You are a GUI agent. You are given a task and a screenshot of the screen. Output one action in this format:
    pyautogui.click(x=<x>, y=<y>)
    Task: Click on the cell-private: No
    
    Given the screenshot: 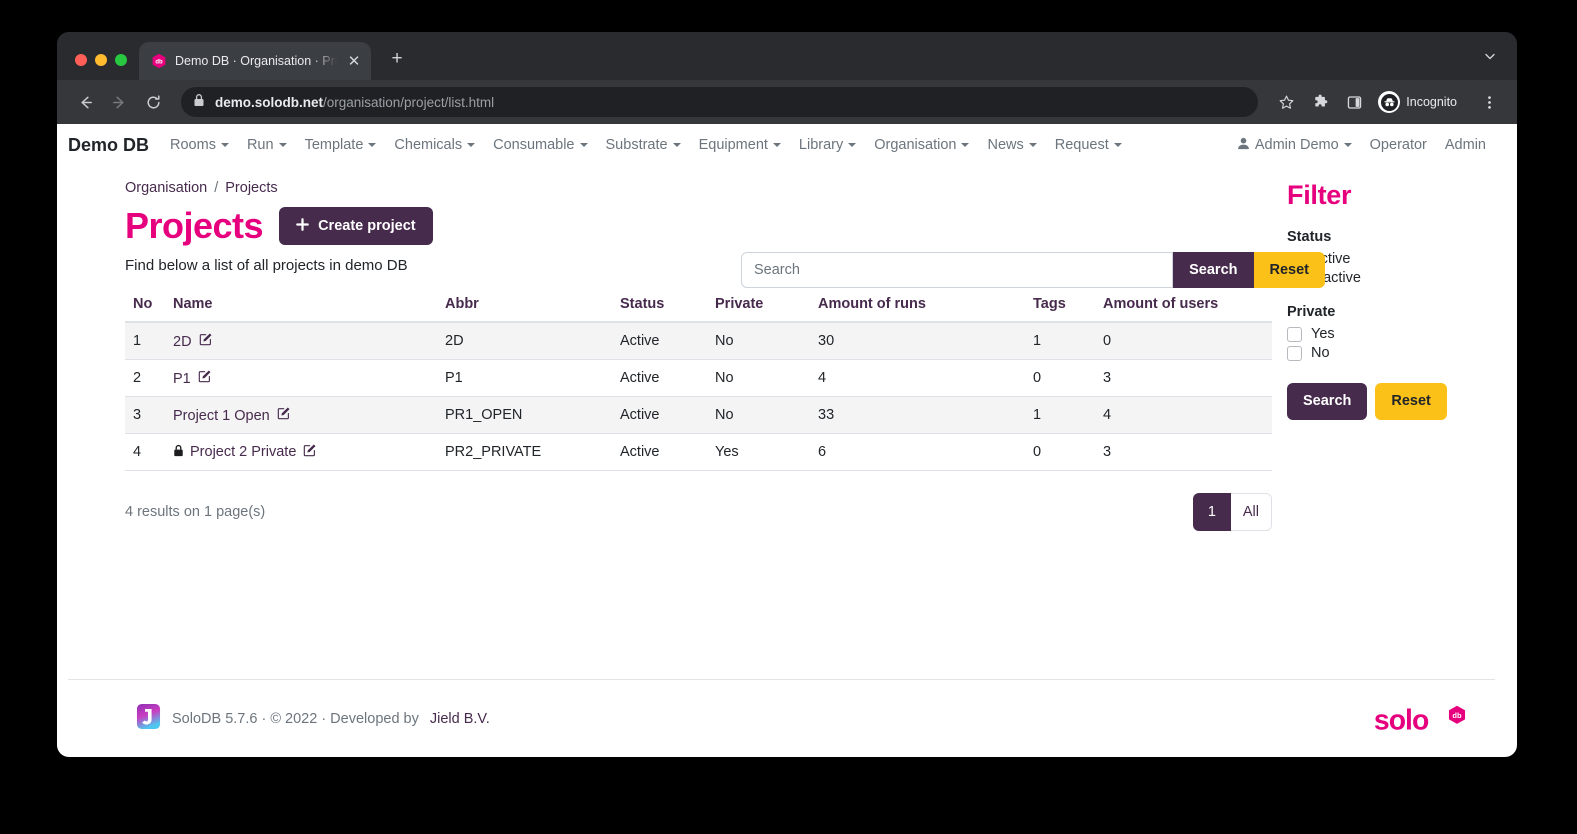 What is the action you would take?
    pyautogui.click(x=758, y=378)
    